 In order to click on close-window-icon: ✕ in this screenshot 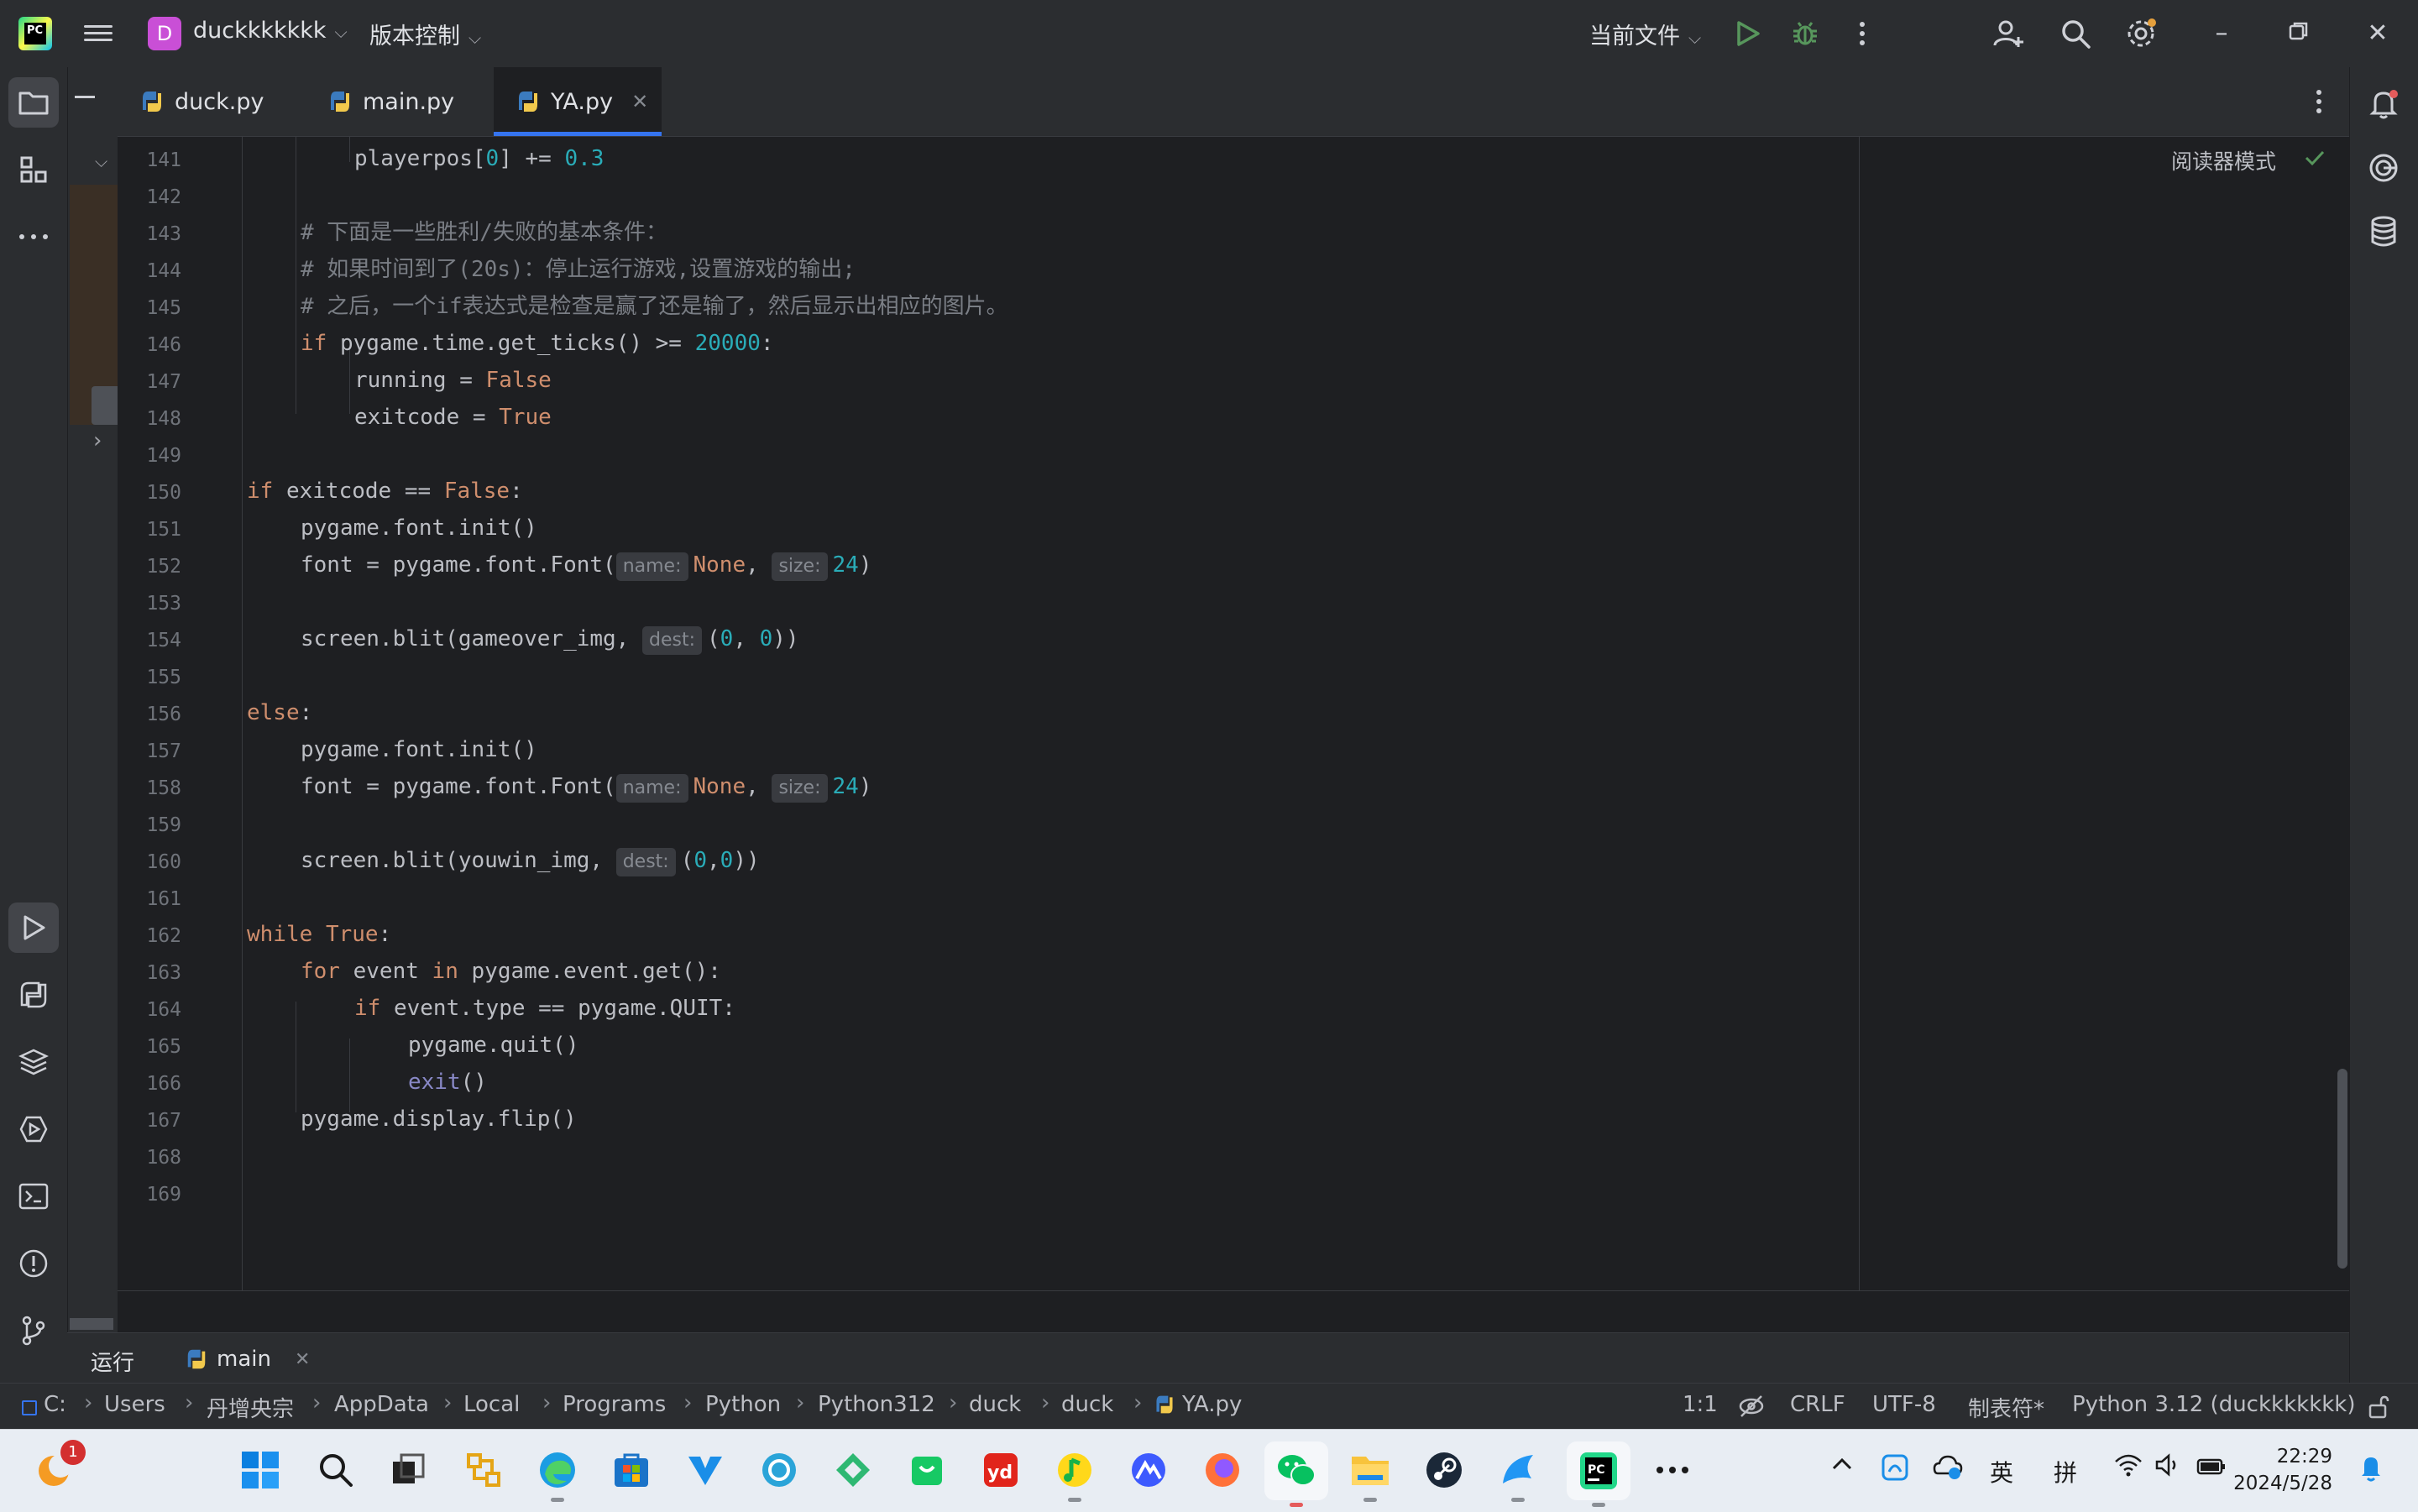, I will do `click(2377, 33)`.